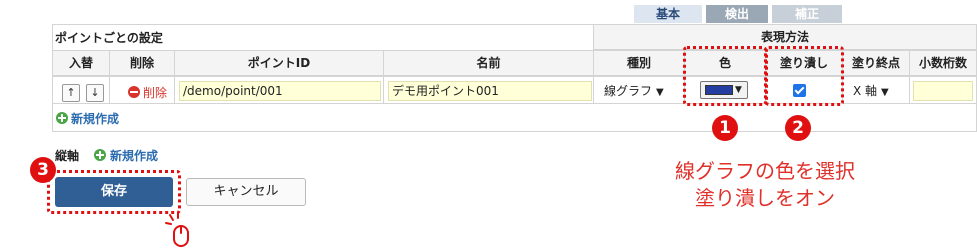 The image size is (977, 250). Describe the element at coordinates (67, 156) in the screenshot. I see `vertical-axis-label: 縦軸` at that location.